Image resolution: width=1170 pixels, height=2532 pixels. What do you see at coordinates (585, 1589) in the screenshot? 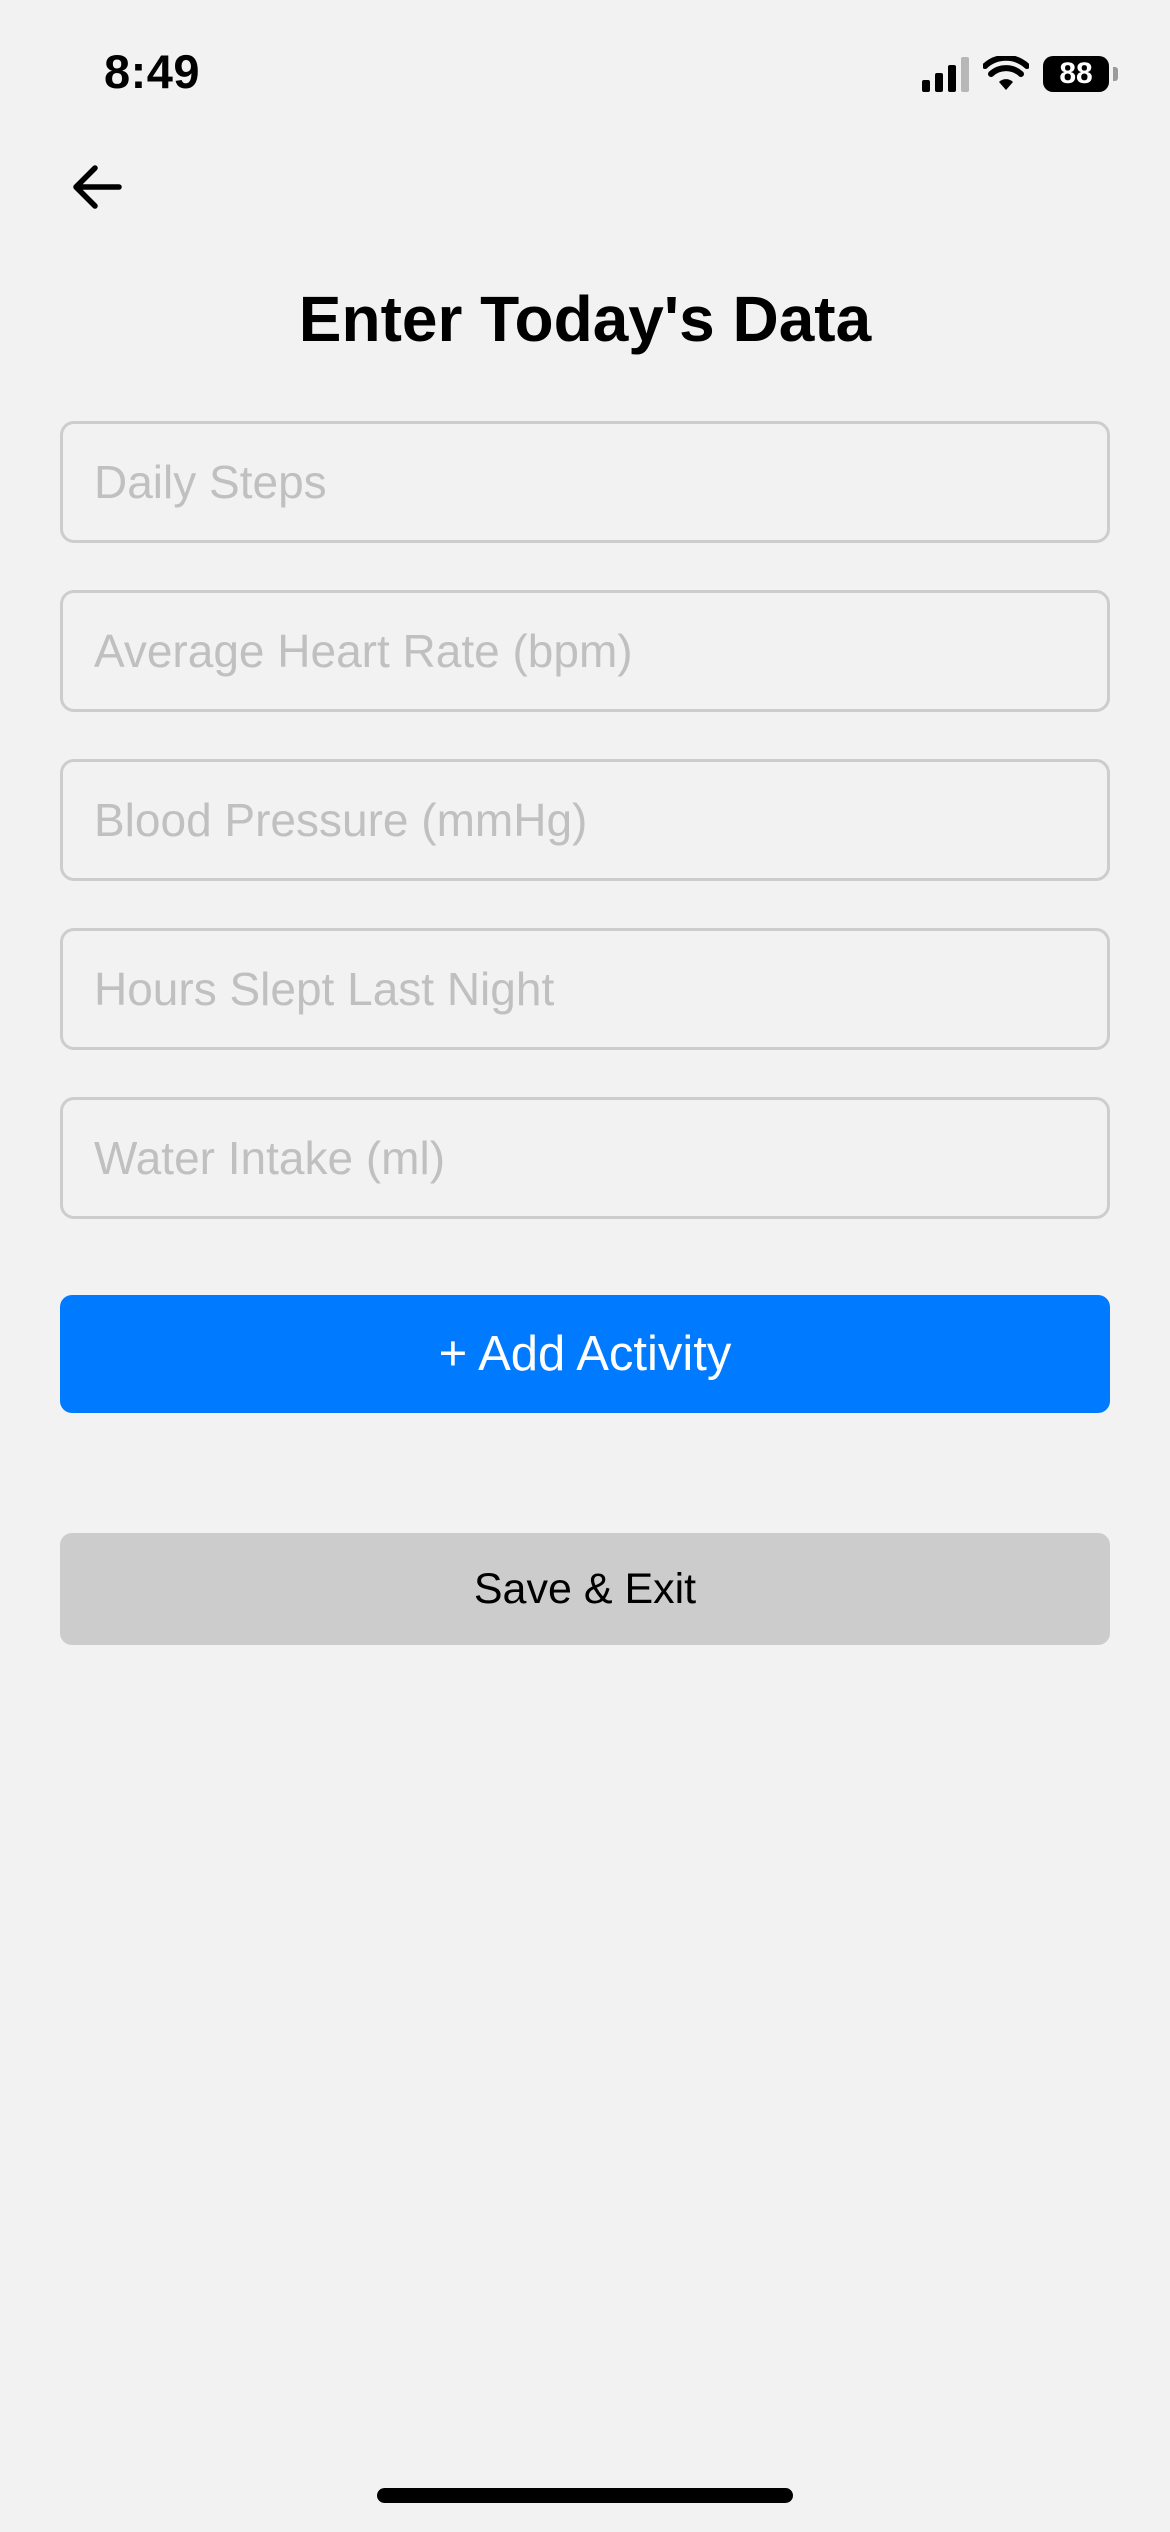
I see `save-exit-button: Save & Exit` at bounding box center [585, 1589].